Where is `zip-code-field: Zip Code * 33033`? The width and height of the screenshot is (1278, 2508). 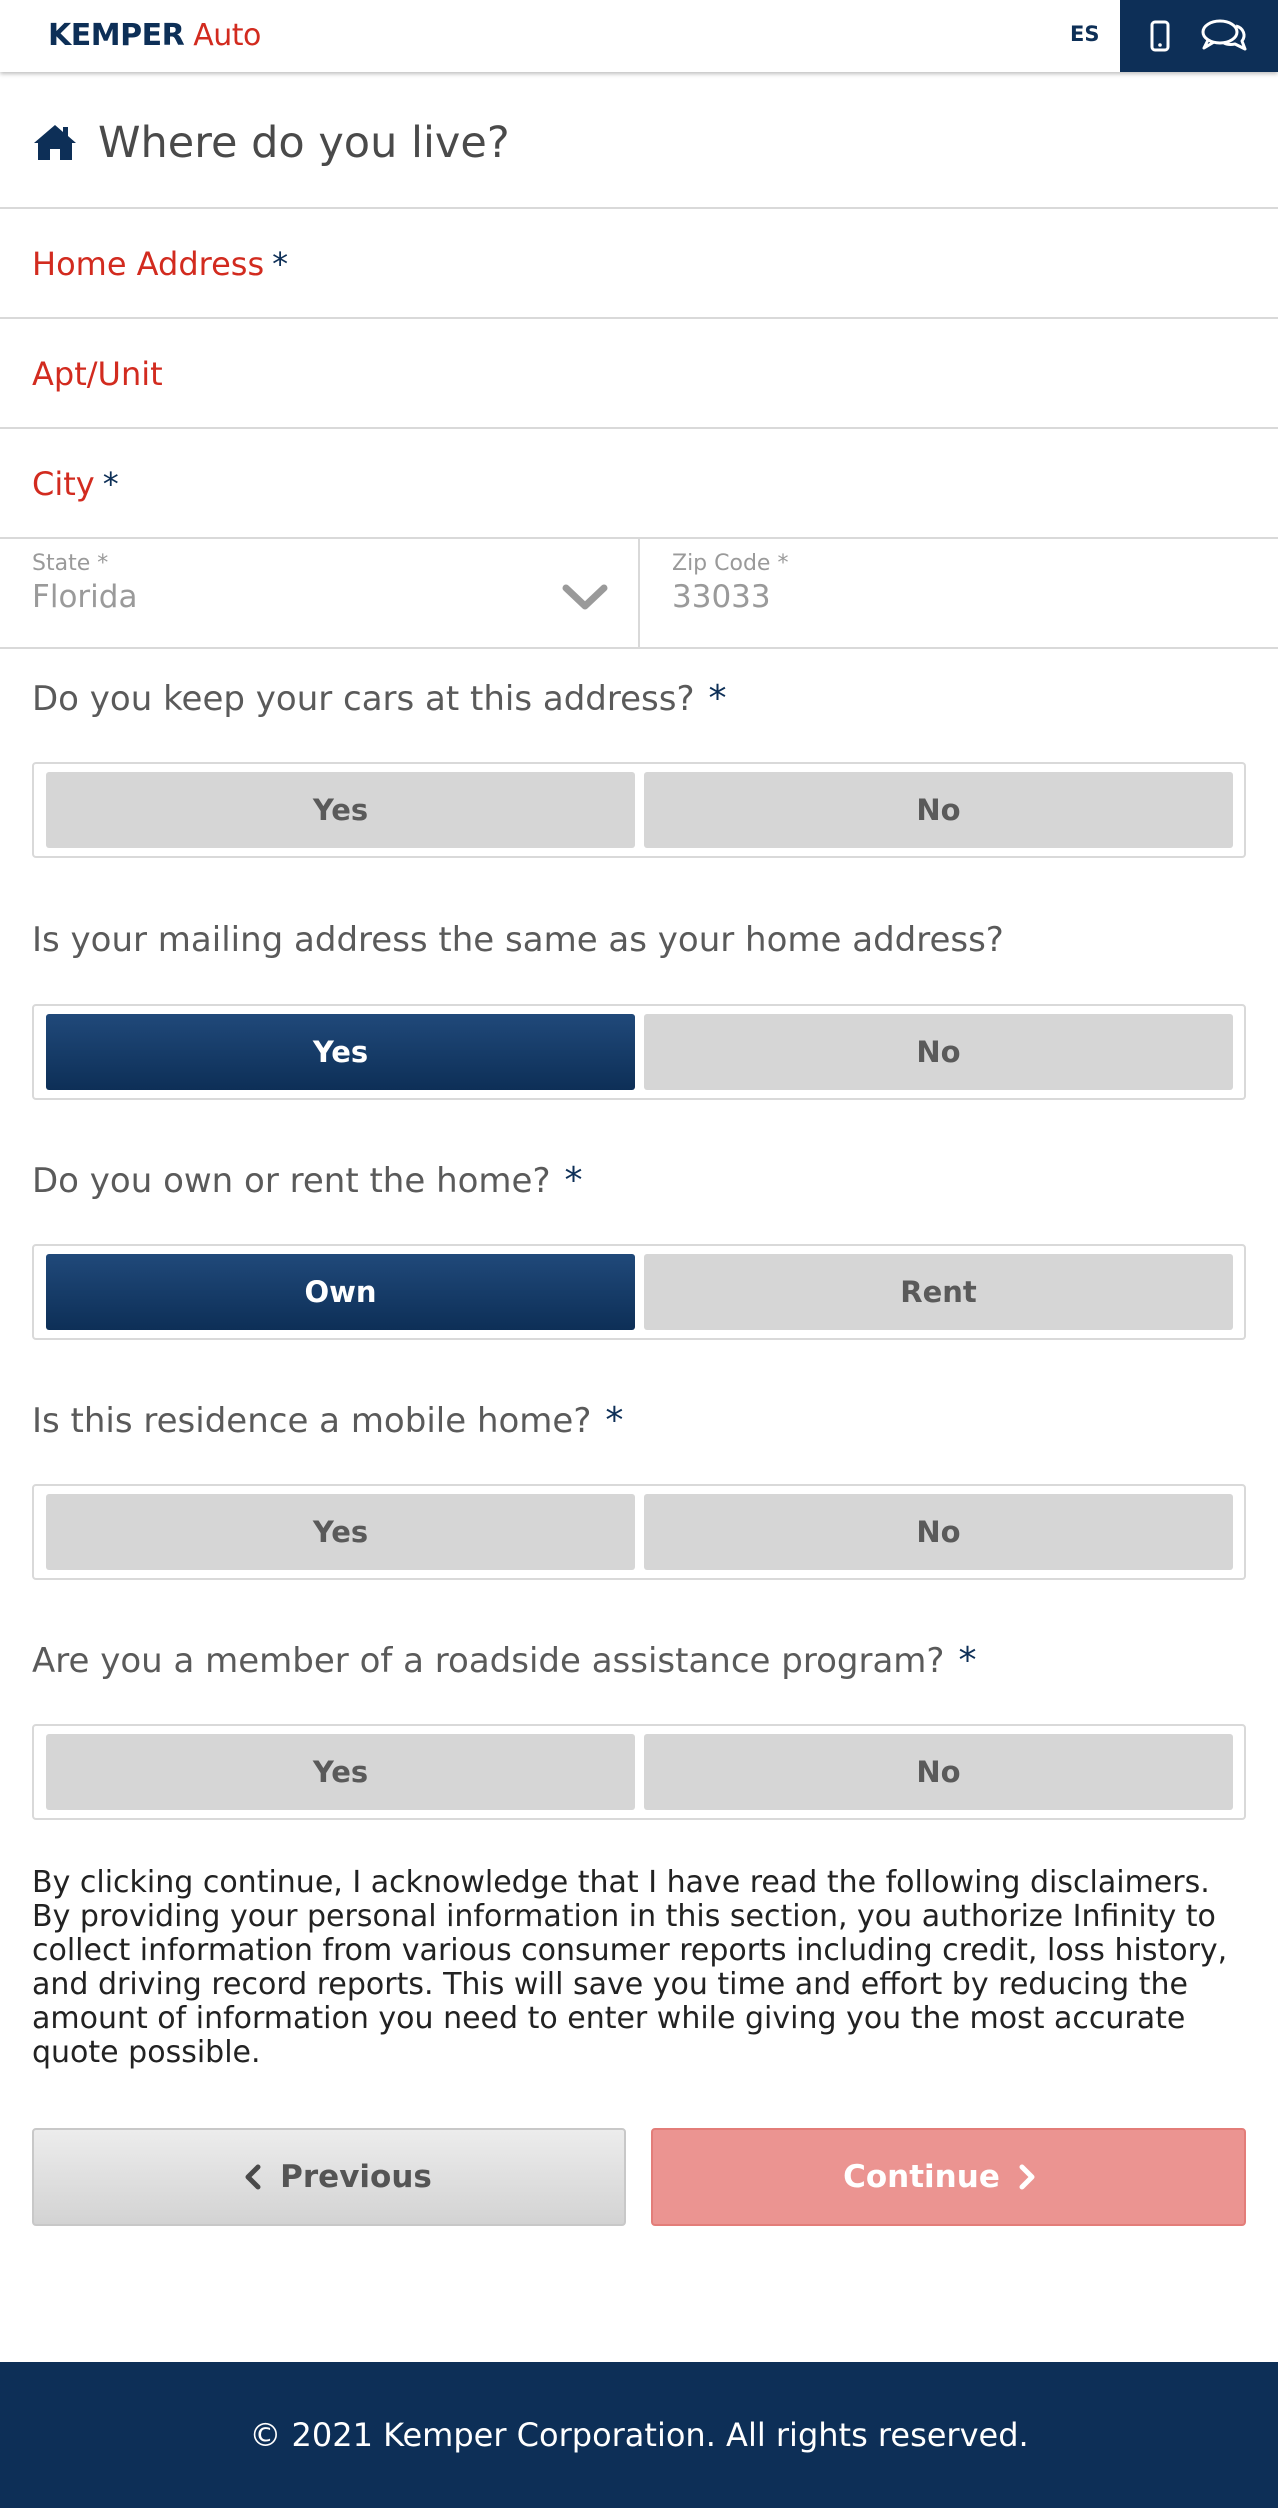
zip-code-field: Zip Code * 33033 is located at coordinates (959, 594).